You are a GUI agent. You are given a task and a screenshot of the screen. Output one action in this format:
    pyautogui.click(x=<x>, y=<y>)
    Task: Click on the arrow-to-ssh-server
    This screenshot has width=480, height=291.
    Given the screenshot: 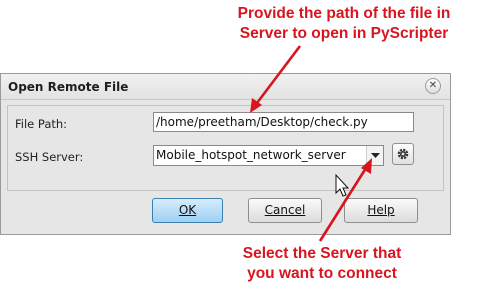 What is the action you would take?
    pyautogui.click(x=345, y=200)
    